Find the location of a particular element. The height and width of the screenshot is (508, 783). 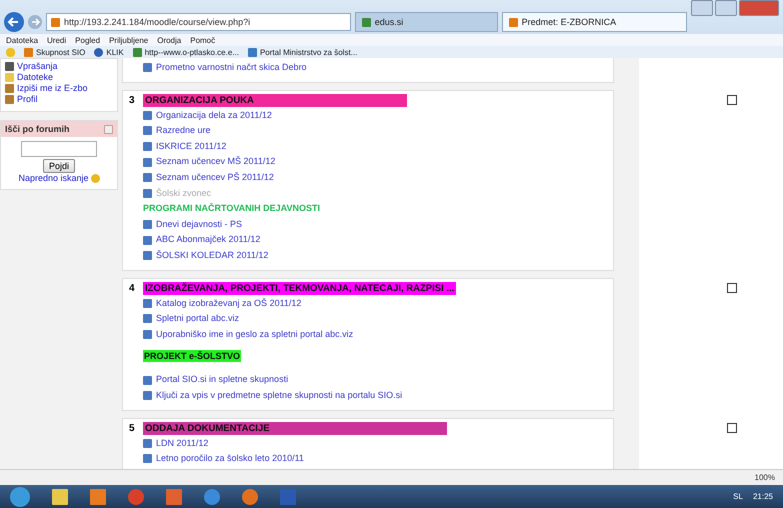

menu-item: Orodja is located at coordinates (169, 40).